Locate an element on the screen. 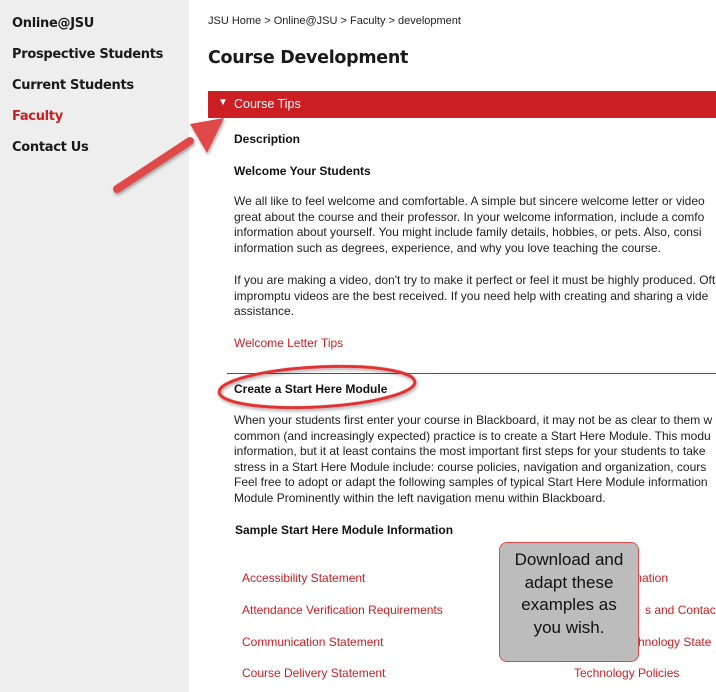 The image size is (716, 692). annotation-arrow is located at coordinates (168, 155).